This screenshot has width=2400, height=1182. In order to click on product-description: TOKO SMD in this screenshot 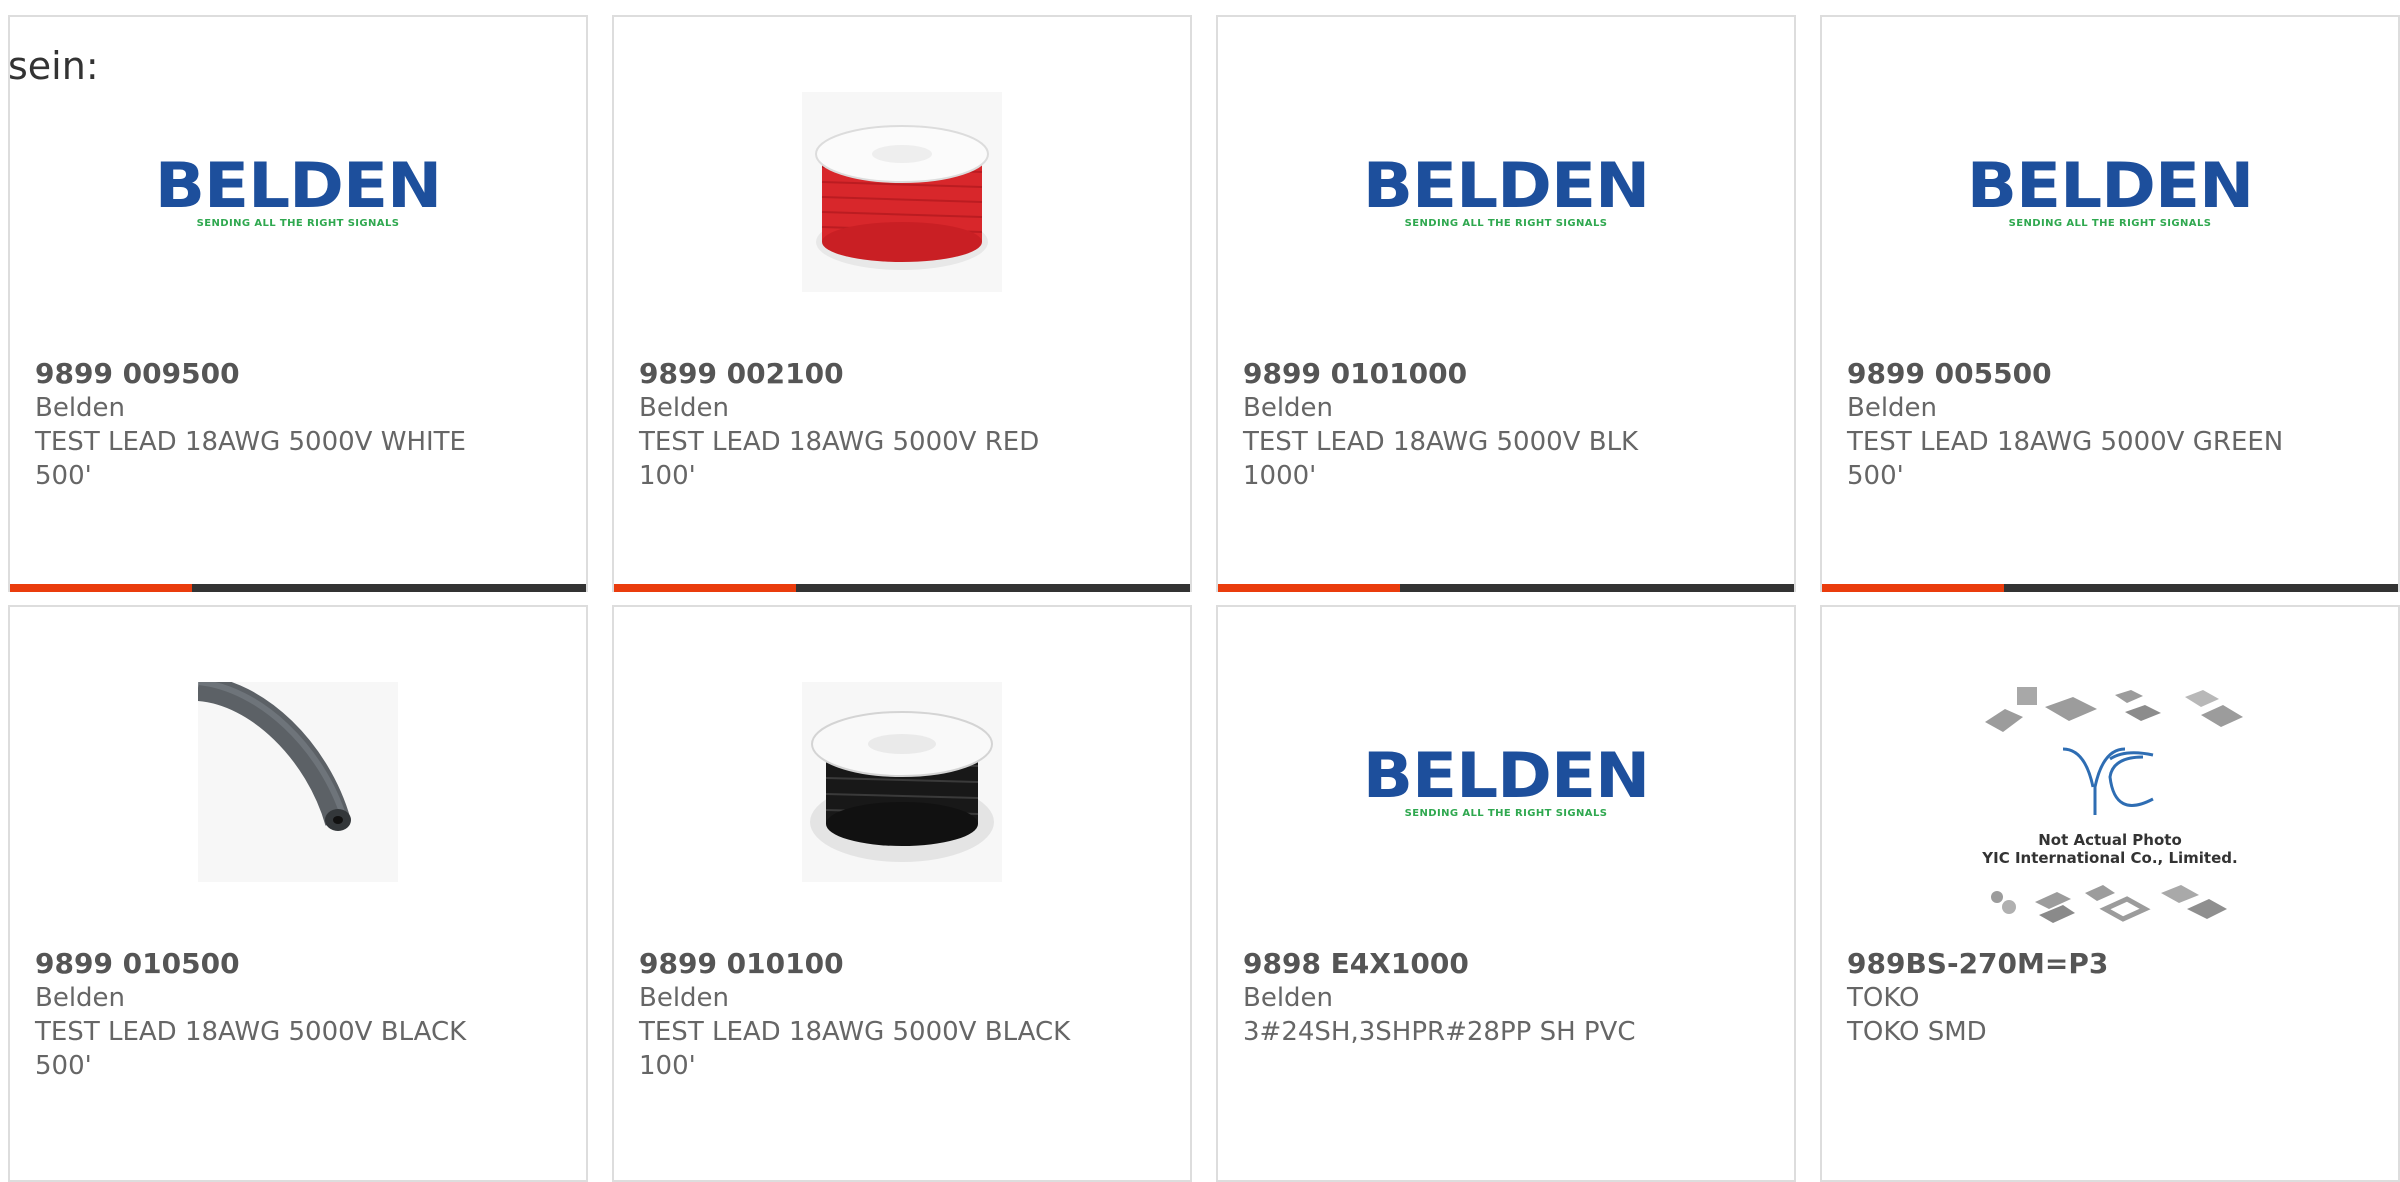, I will do `click(1917, 1032)`.